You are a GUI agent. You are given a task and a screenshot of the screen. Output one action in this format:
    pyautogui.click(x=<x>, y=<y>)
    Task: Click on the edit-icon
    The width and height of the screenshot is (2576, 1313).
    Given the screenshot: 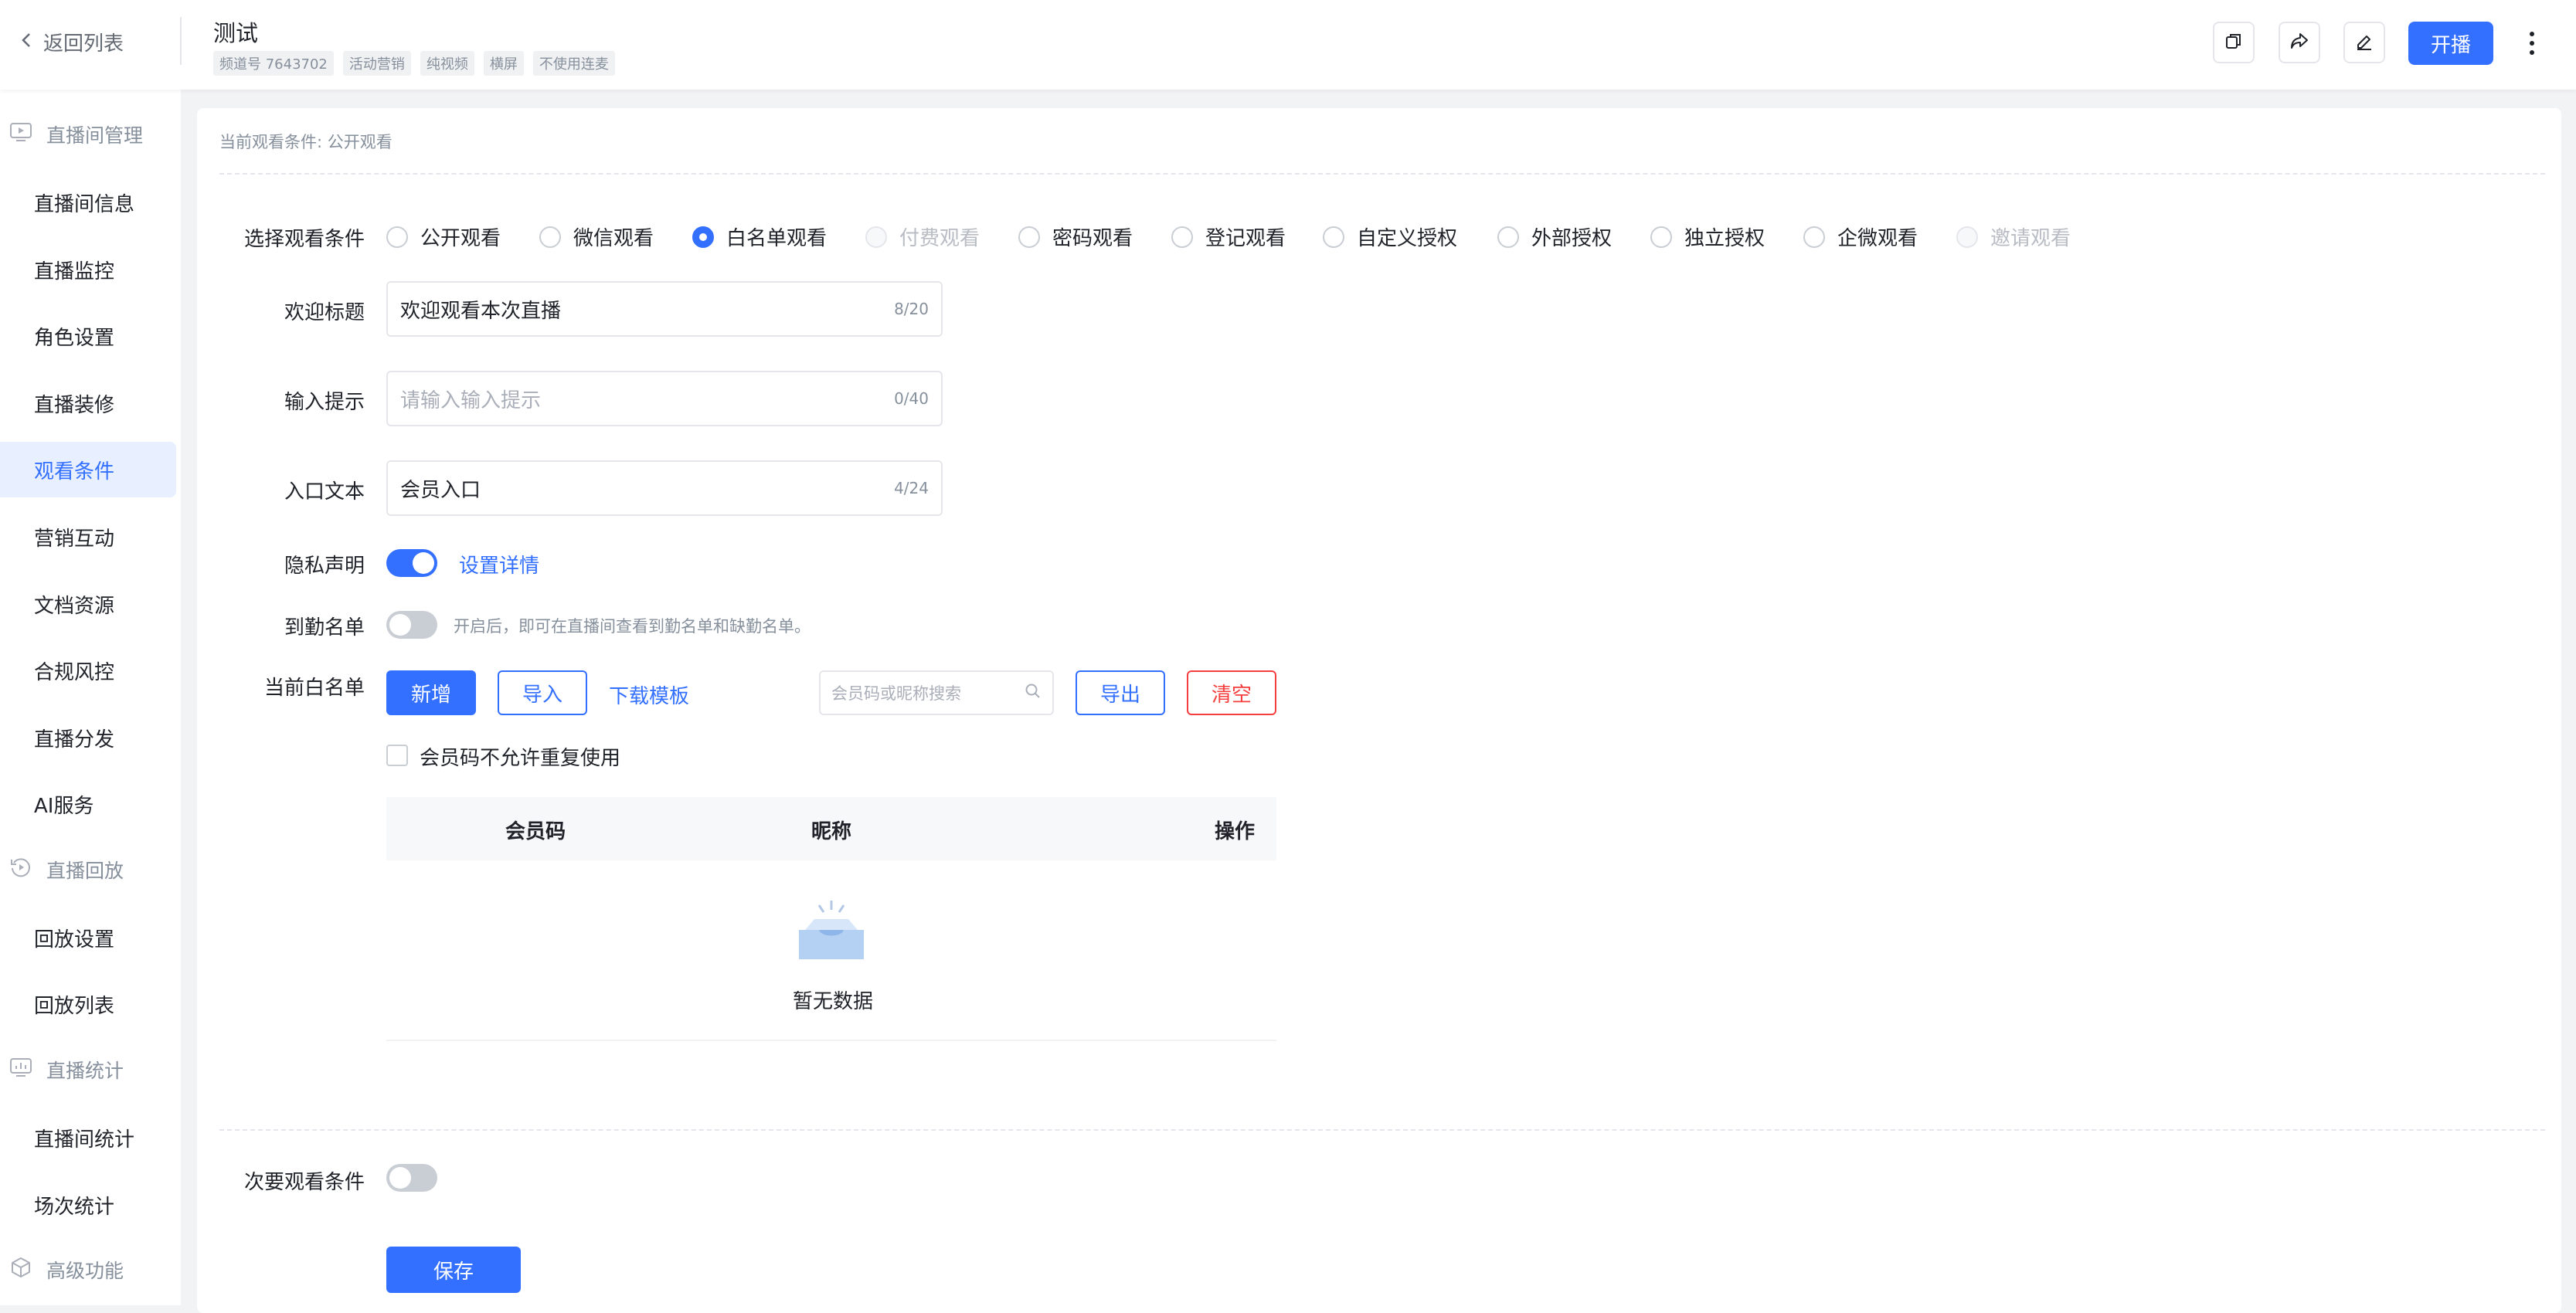 What is the action you would take?
    pyautogui.click(x=2364, y=42)
    